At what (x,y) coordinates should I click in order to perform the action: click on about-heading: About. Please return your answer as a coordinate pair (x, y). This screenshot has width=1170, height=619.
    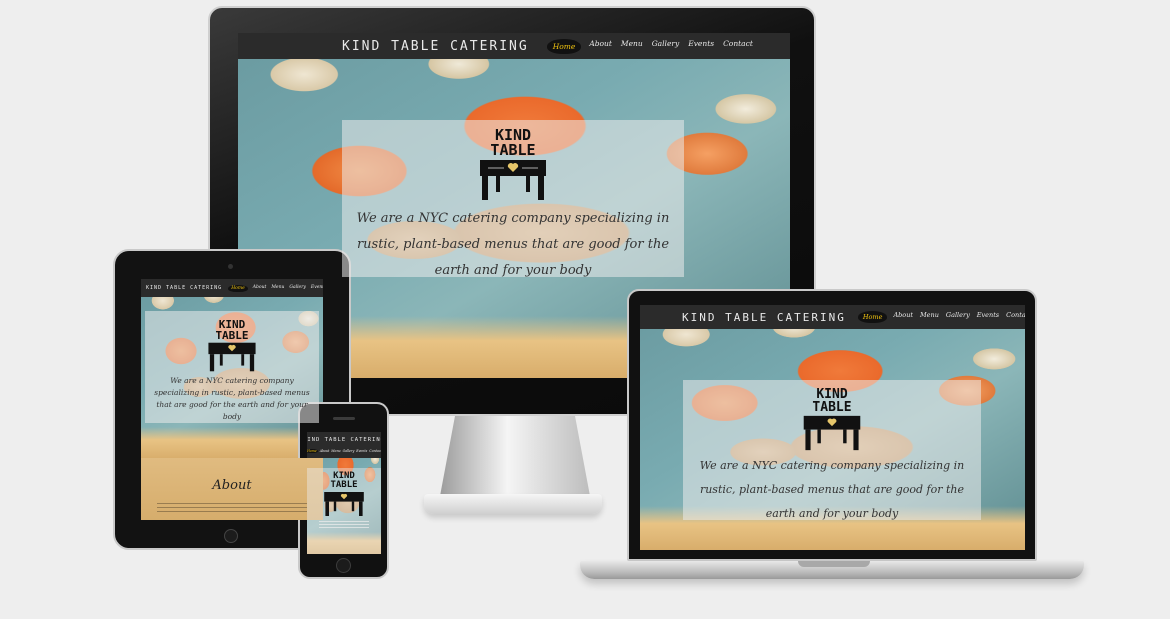
    Looking at the image, I should click on (232, 485).